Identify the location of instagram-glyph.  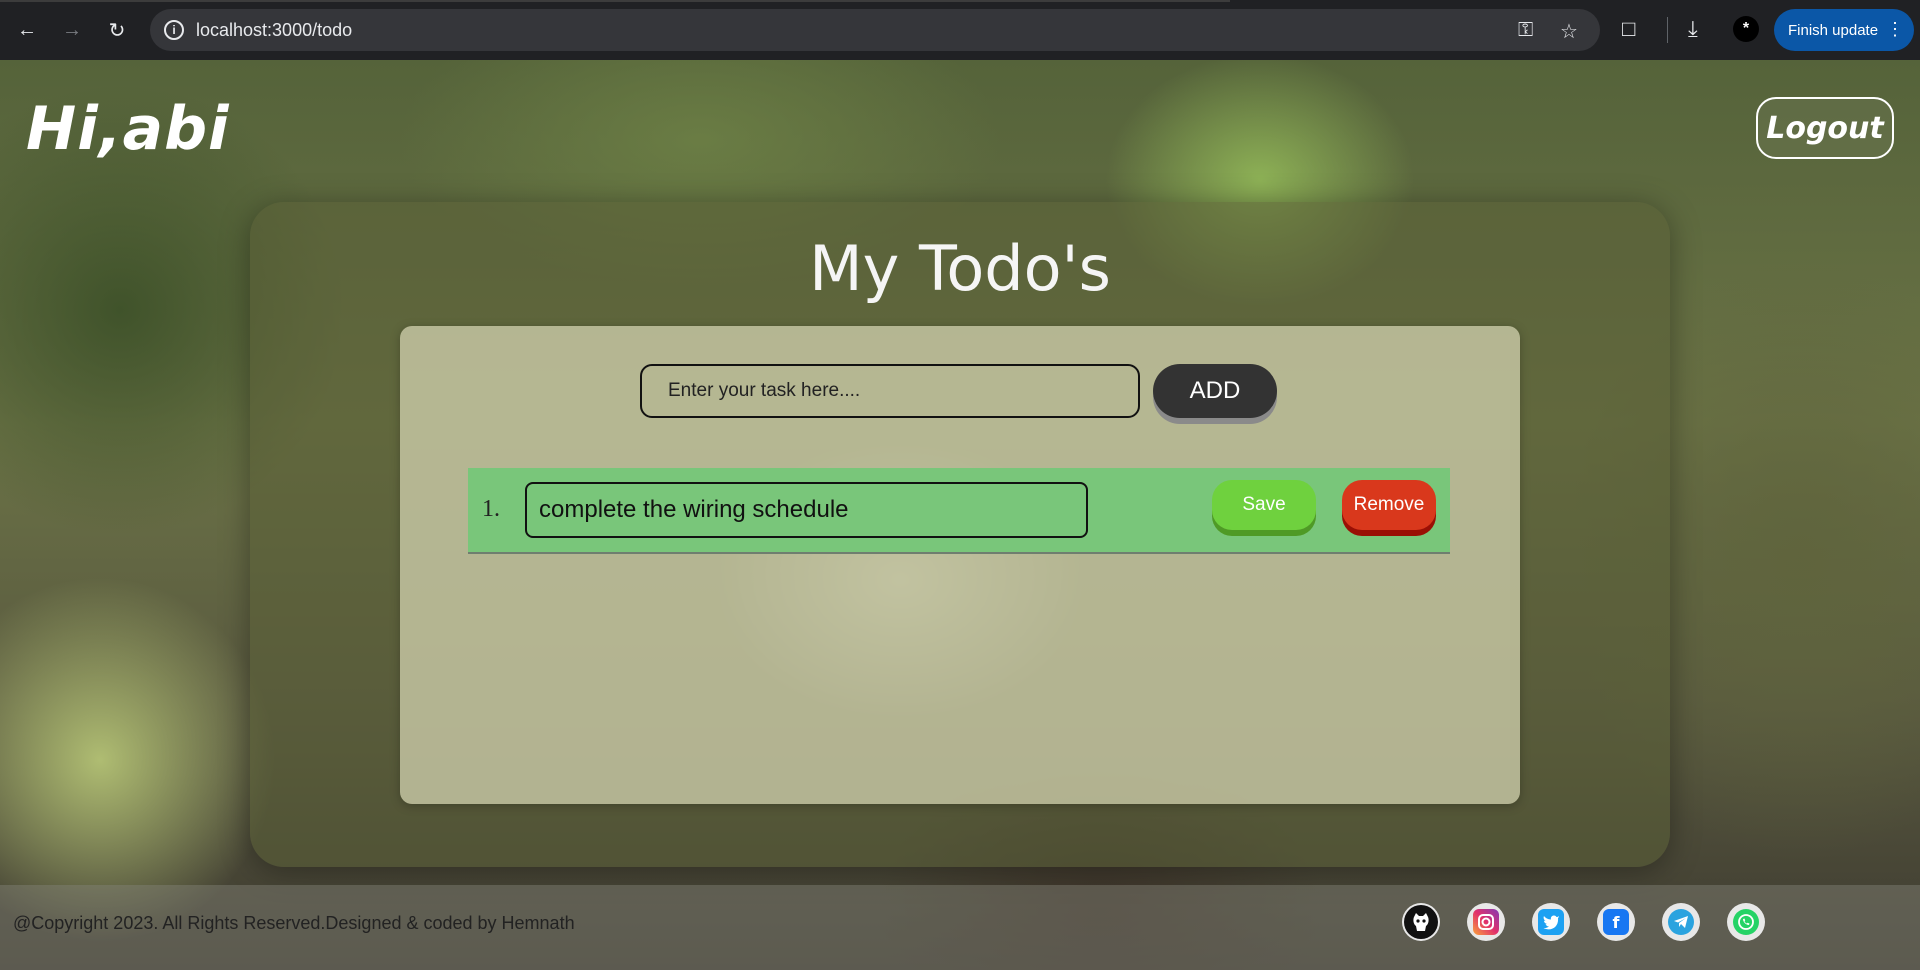
(1486, 922).